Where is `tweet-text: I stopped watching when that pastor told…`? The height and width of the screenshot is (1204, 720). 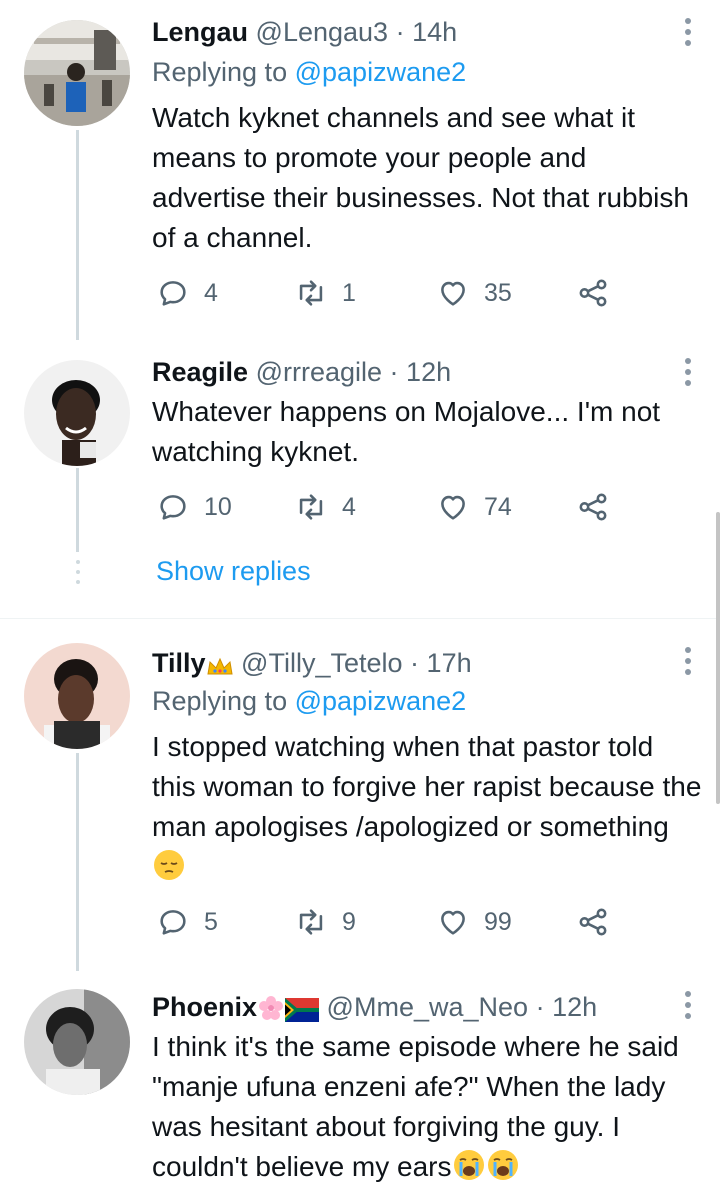
tweet-text: I stopped watching when that pastor told… is located at coordinates (427, 810).